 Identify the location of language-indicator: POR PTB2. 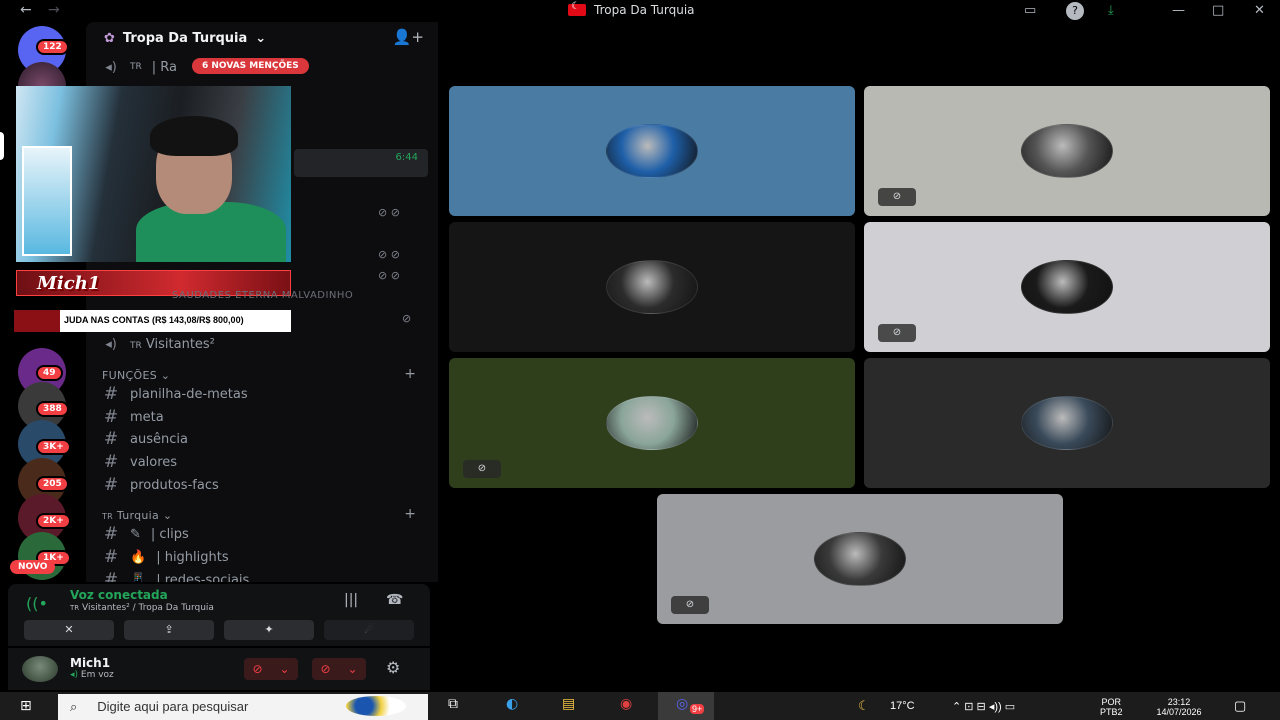
(1111, 707).